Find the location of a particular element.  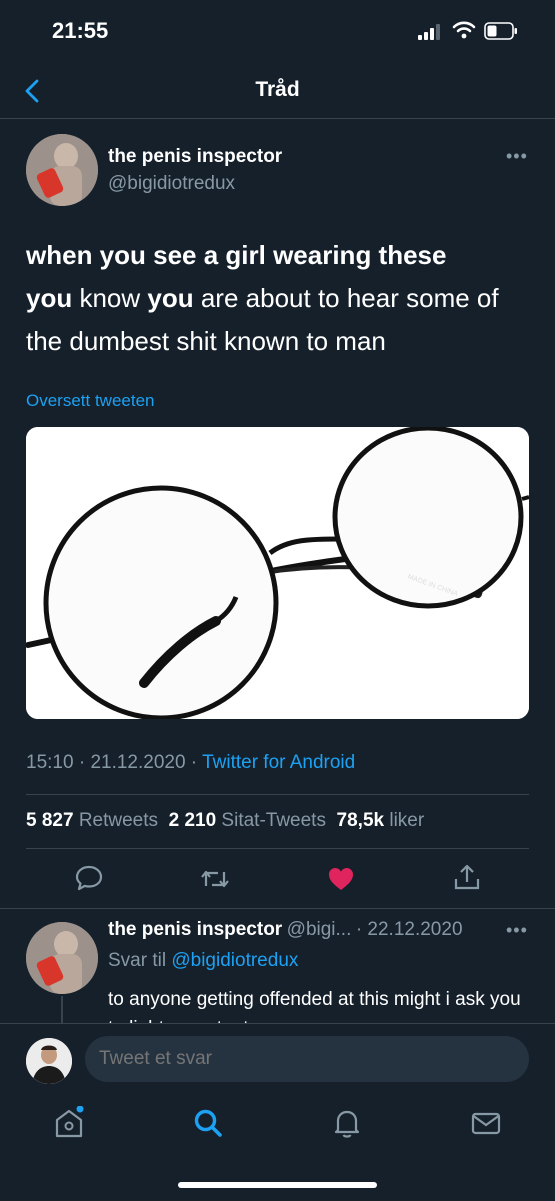

likes-label: liker is located at coordinates (406, 820).